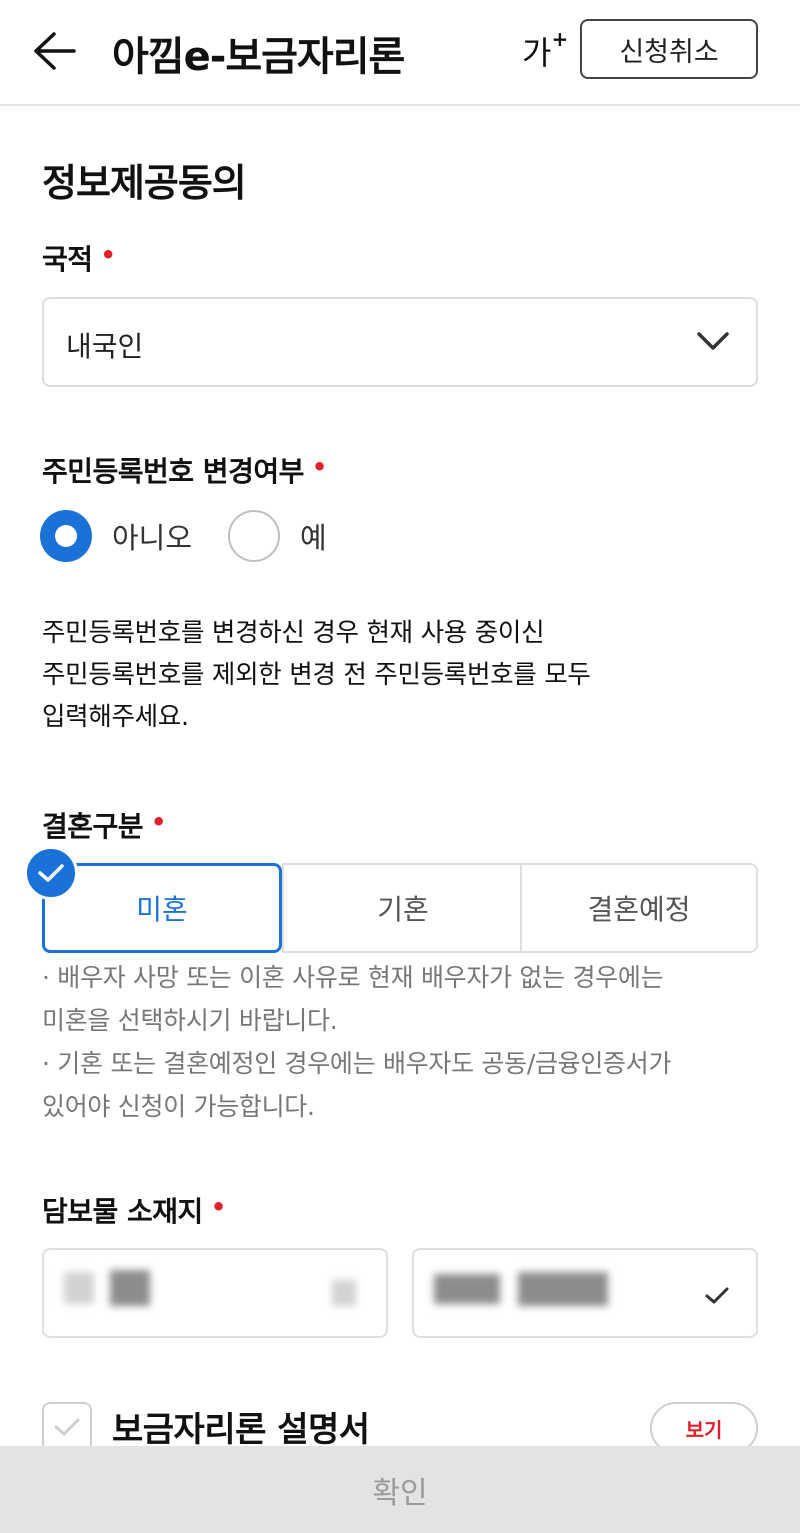  Describe the element at coordinates (402, 908) in the screenshot. I see `marriage-option-married: 기혼` at that location.